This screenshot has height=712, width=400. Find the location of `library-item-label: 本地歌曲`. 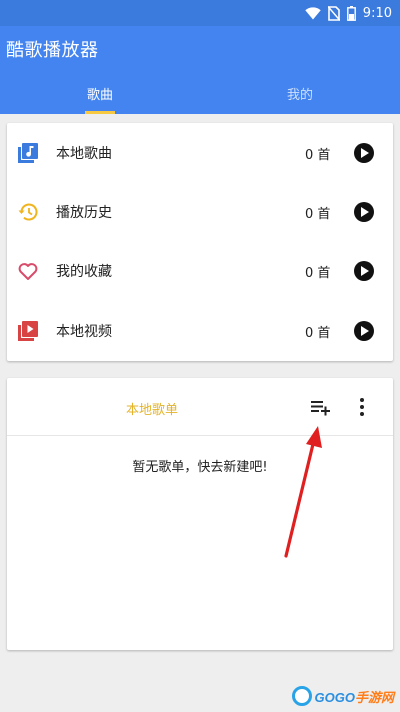

library-item-label: 本地歌曲 is located at coordinates (84, 154).